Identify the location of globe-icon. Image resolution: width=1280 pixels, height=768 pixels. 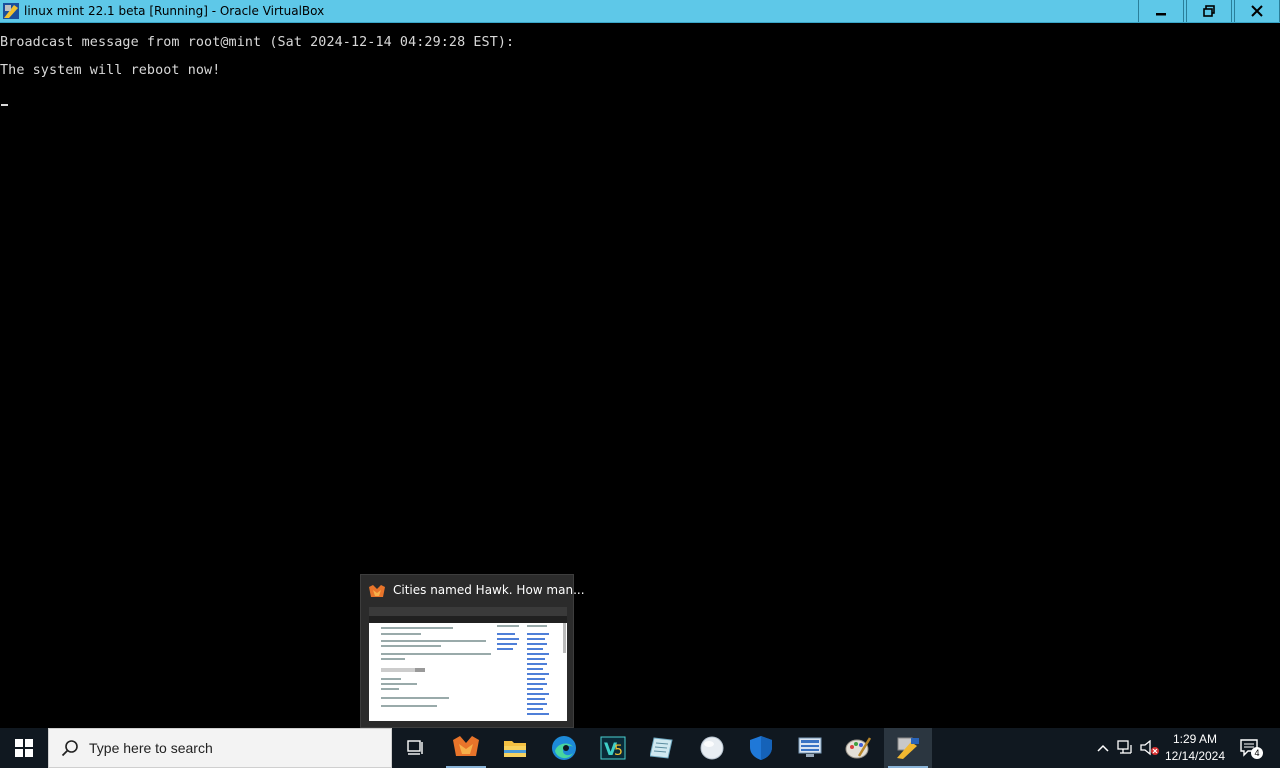
(712, 748).